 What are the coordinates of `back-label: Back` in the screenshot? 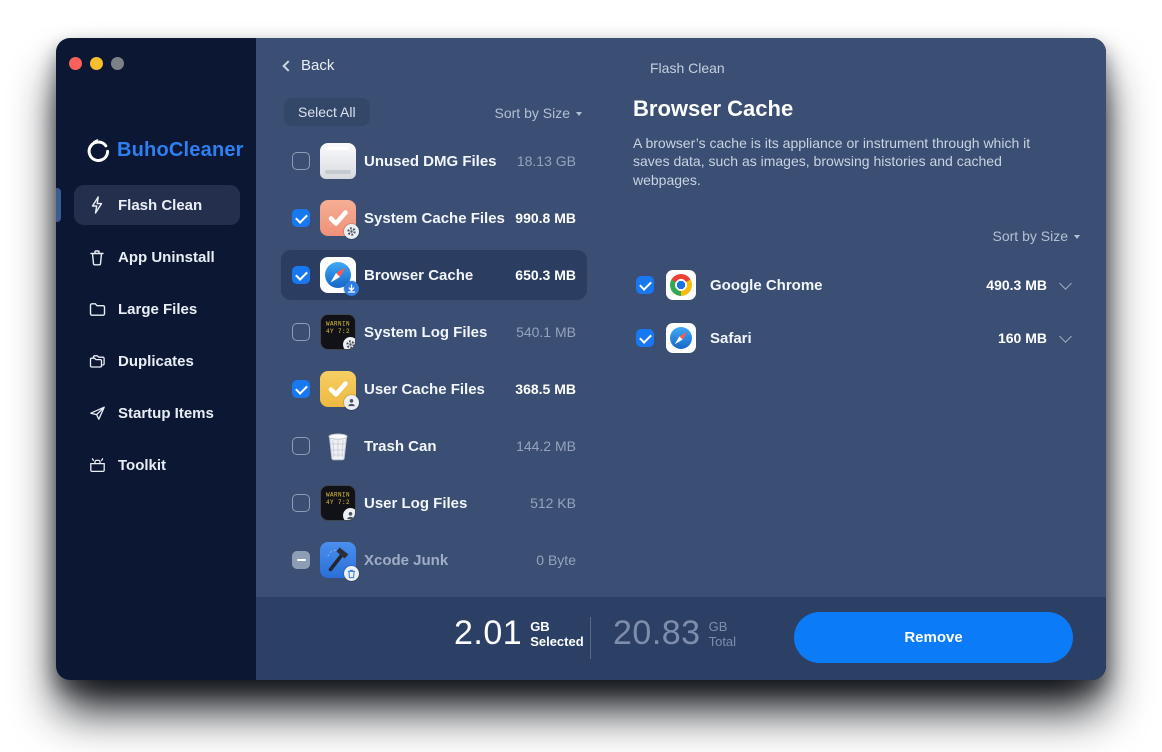 It's located at (318, 65).